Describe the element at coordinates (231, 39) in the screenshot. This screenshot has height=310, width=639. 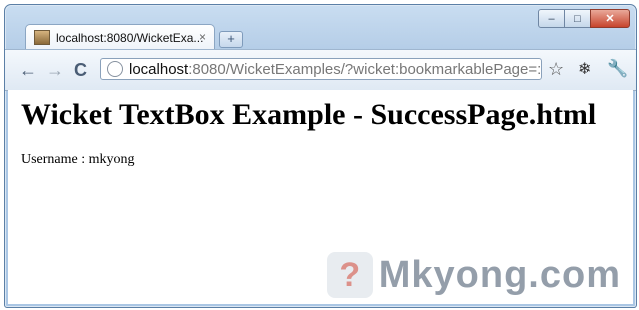
I see `new-tab-button: +` at that location.